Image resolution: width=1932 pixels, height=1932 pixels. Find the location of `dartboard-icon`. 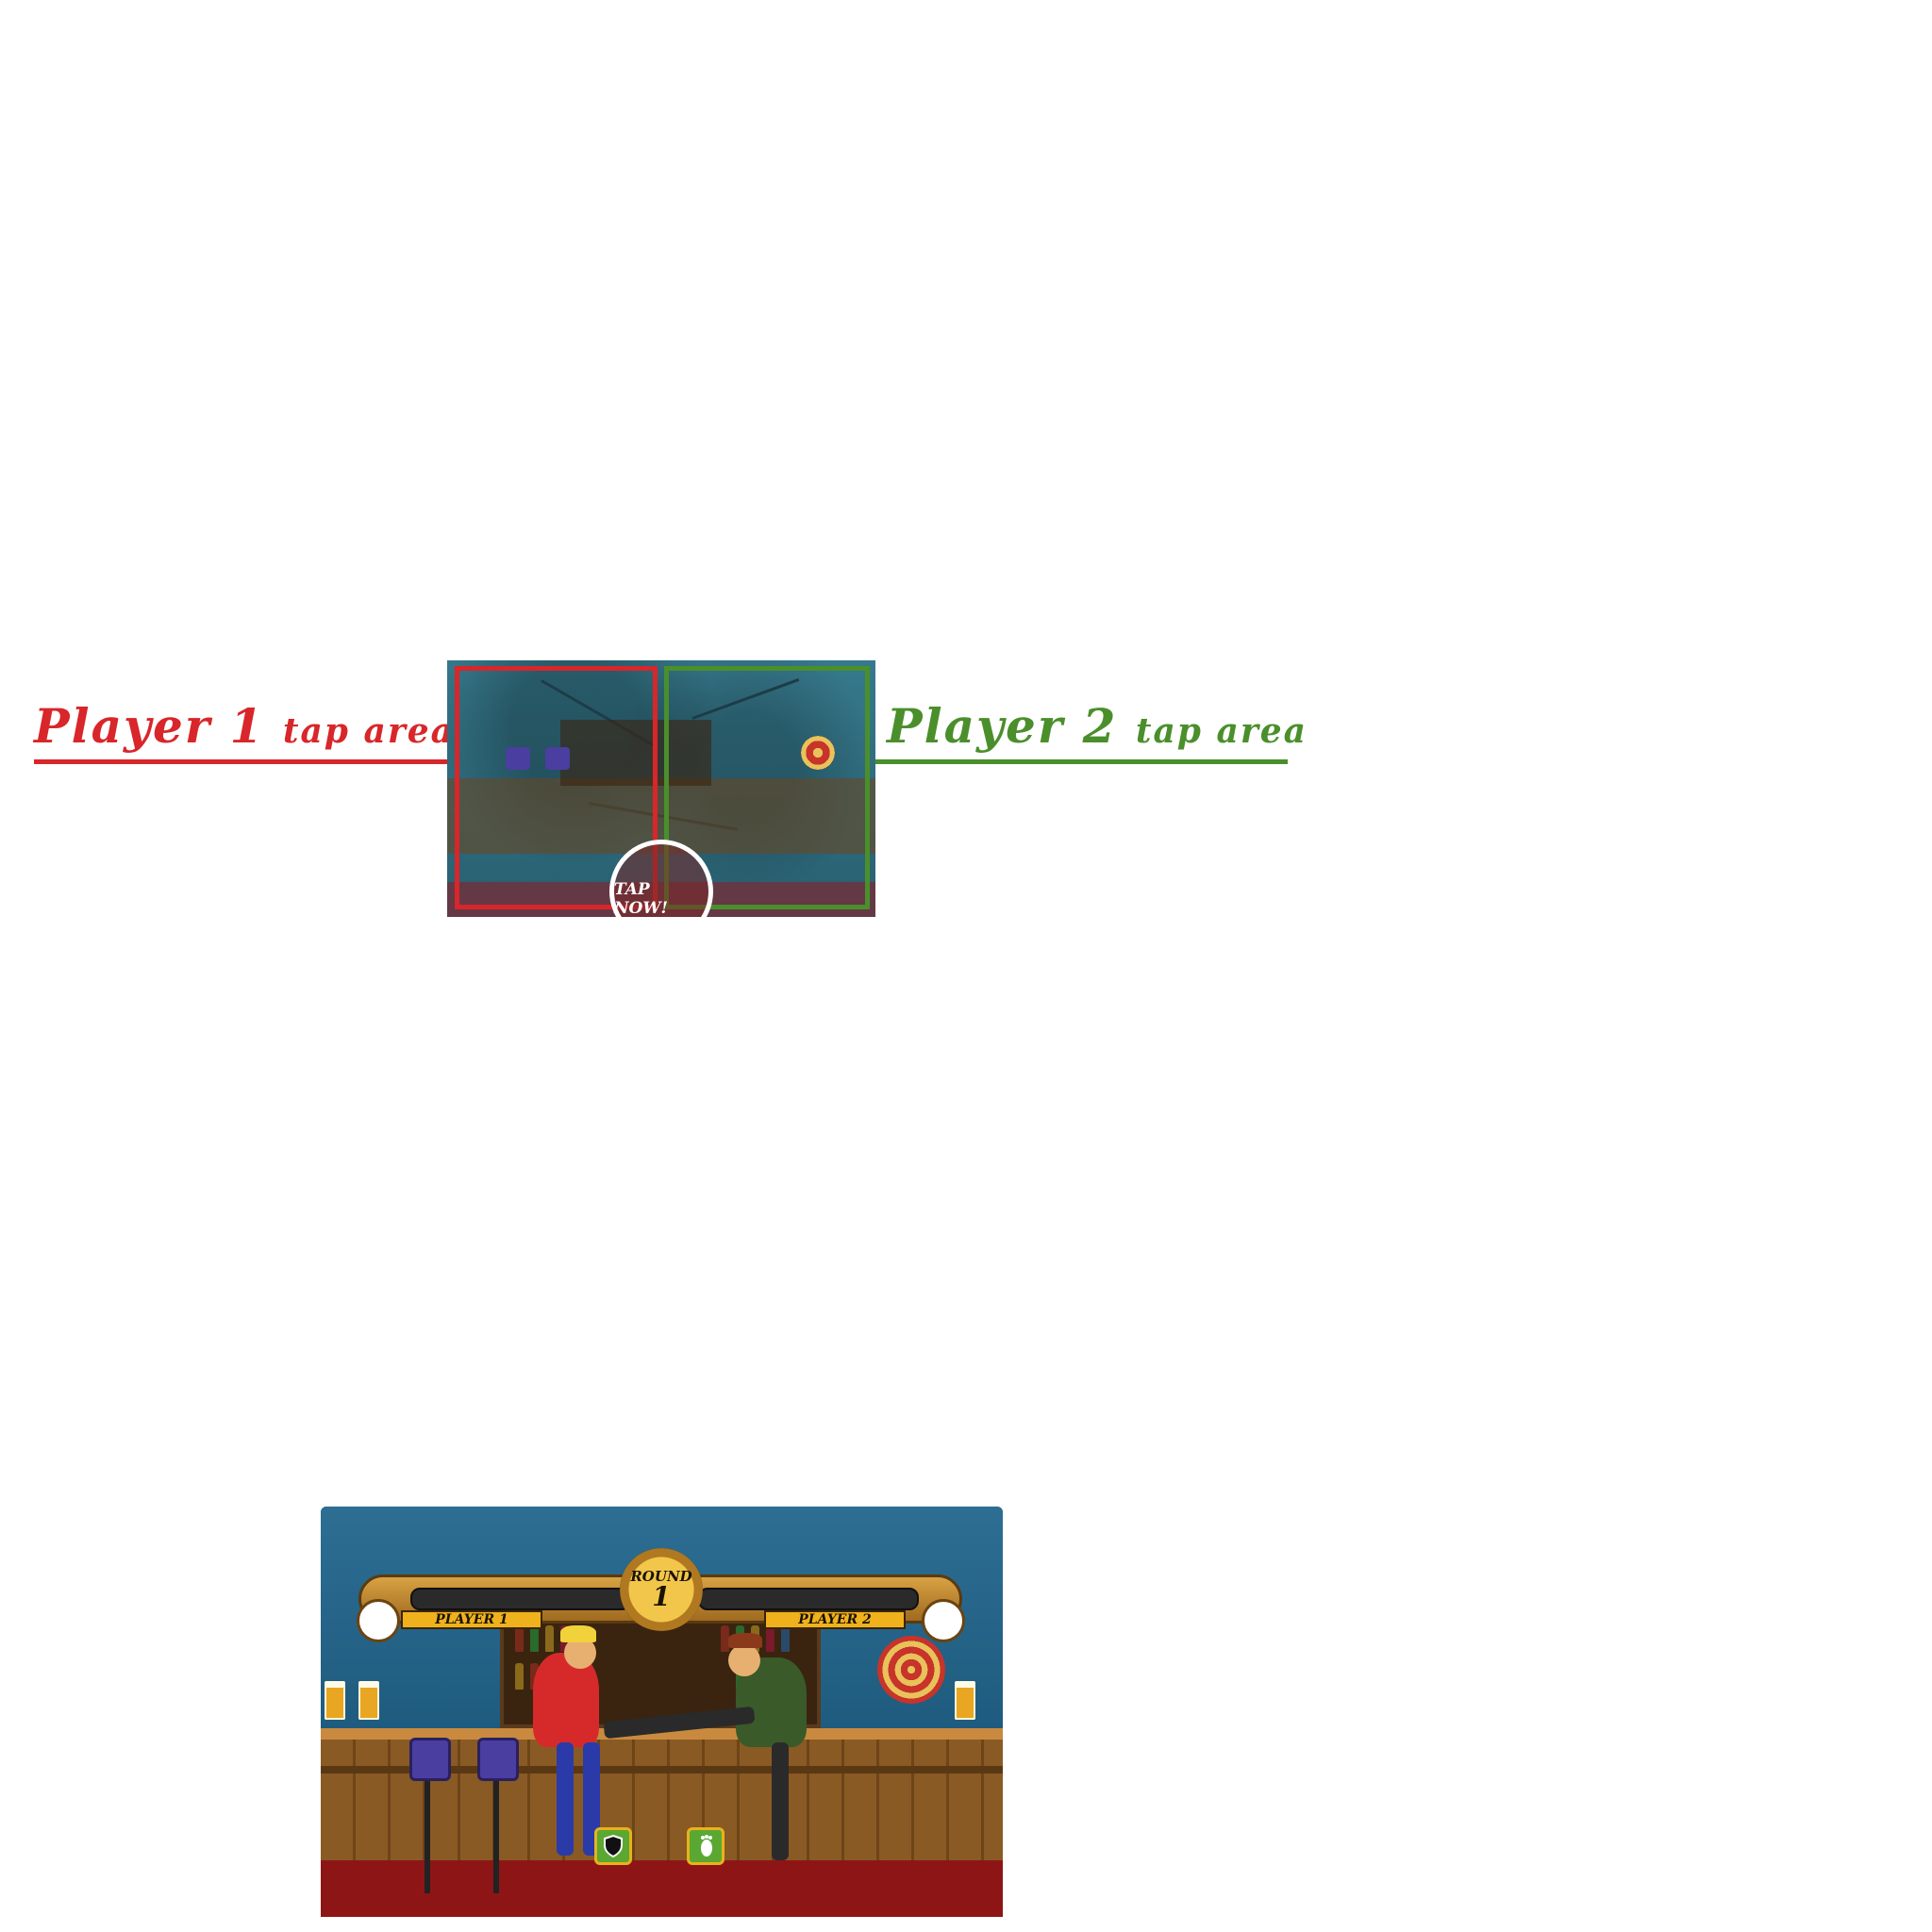

dartboard-icon is located at coordinates (911, 1670).